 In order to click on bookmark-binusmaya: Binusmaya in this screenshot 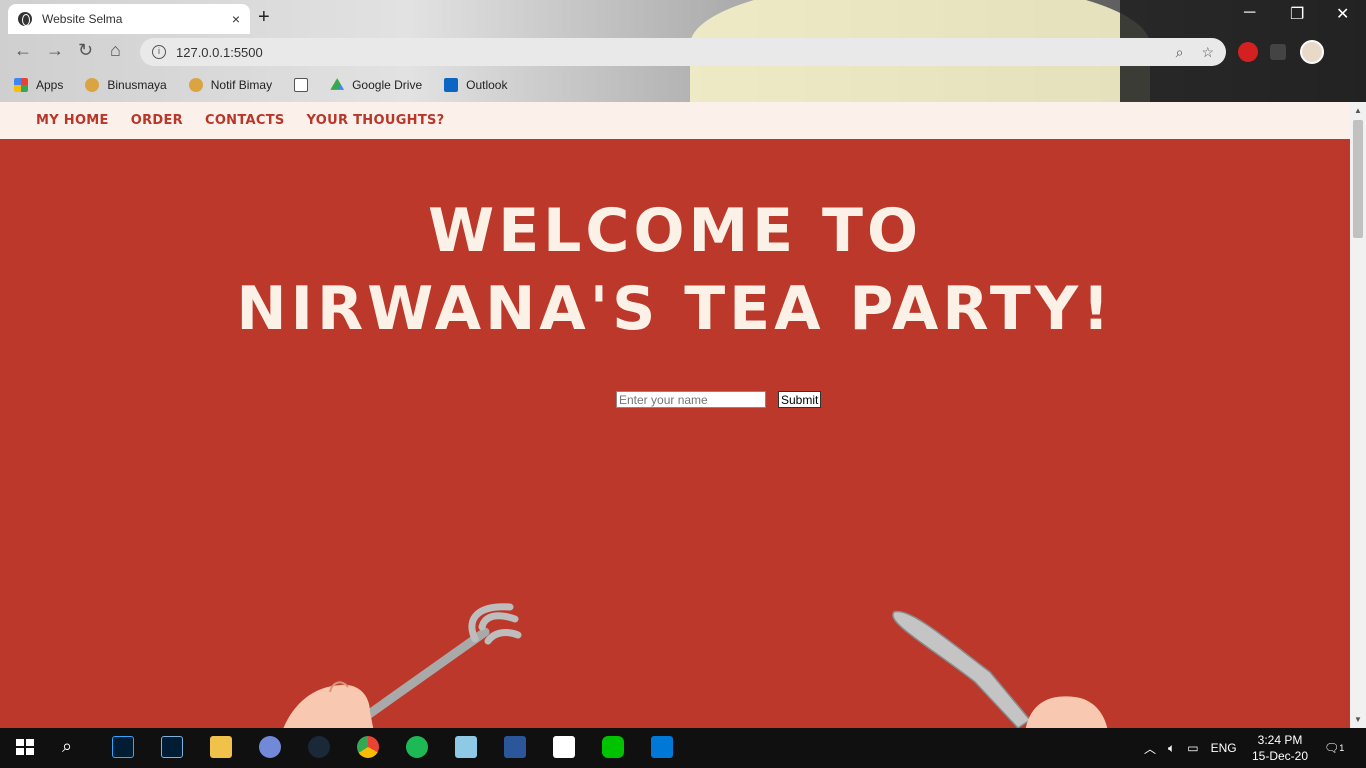, I will do `click(126, 85)`.